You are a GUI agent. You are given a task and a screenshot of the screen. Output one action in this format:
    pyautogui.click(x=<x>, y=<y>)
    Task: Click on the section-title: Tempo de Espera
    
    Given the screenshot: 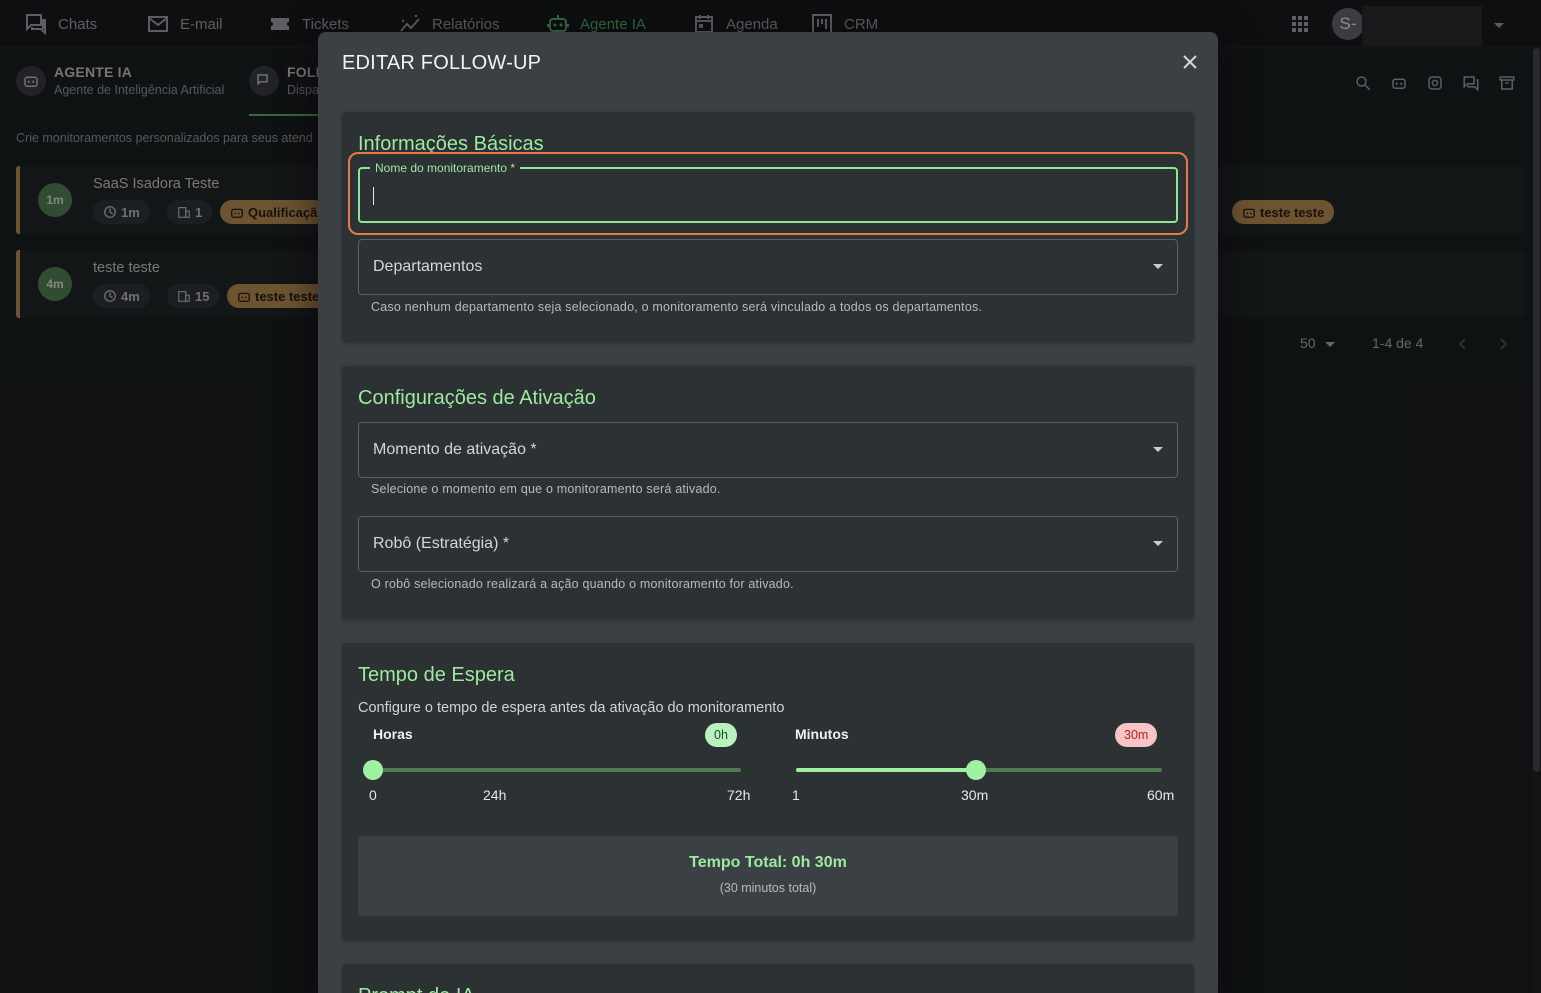 What is the action you would take?
    pyautogui.click(x=436, y=675)
    